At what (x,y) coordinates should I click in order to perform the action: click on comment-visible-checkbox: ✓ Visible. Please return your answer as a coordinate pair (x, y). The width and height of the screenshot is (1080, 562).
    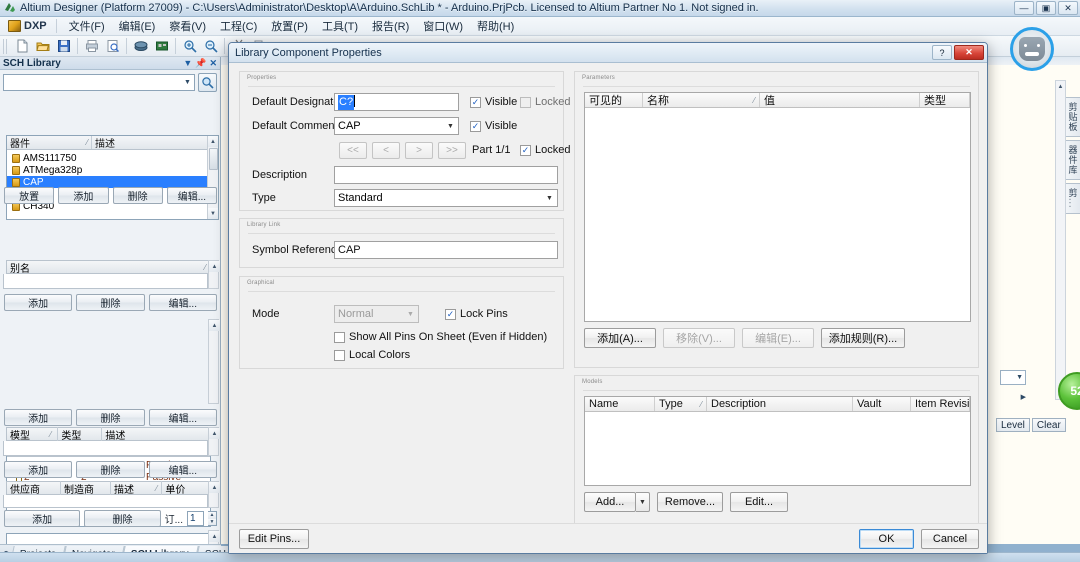
    Looking at the image, I should click on (493, 126).